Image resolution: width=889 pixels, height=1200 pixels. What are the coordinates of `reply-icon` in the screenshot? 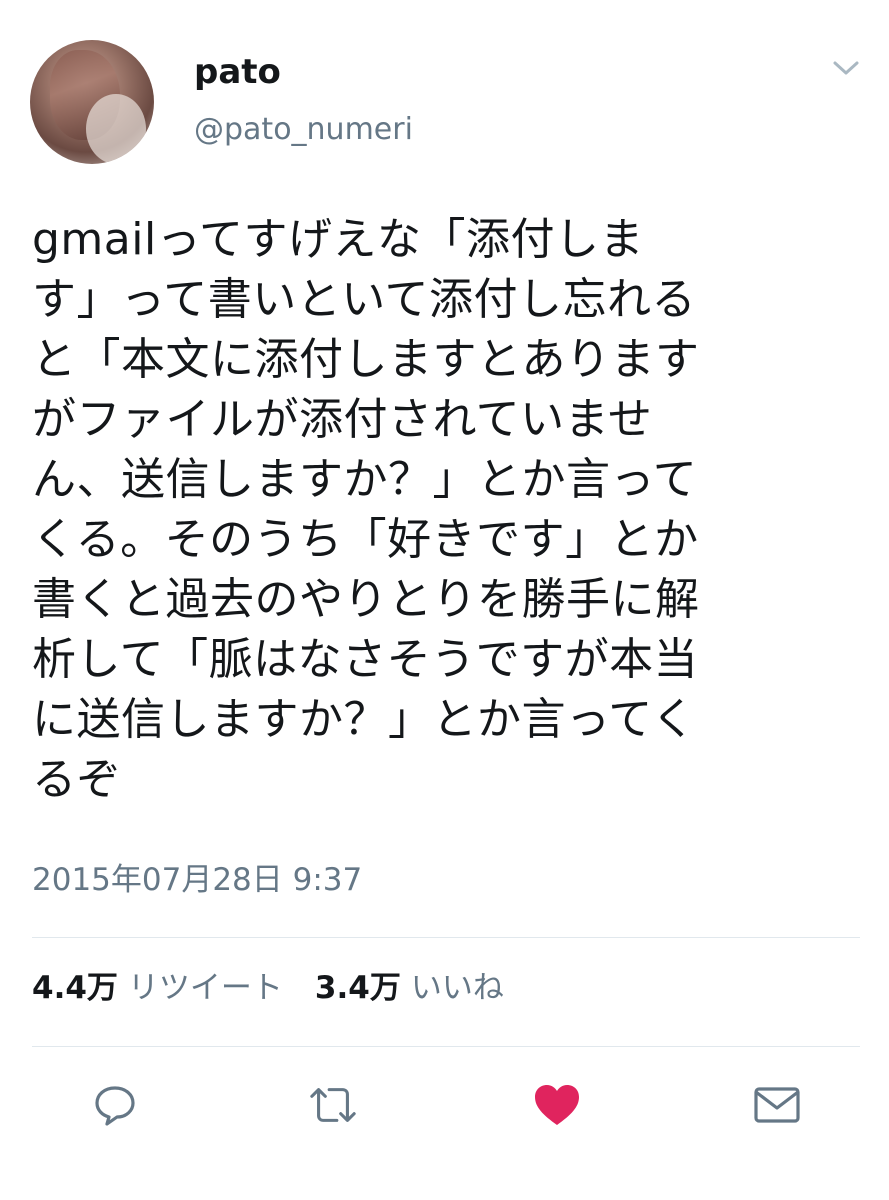 It's located at (115, 1106).